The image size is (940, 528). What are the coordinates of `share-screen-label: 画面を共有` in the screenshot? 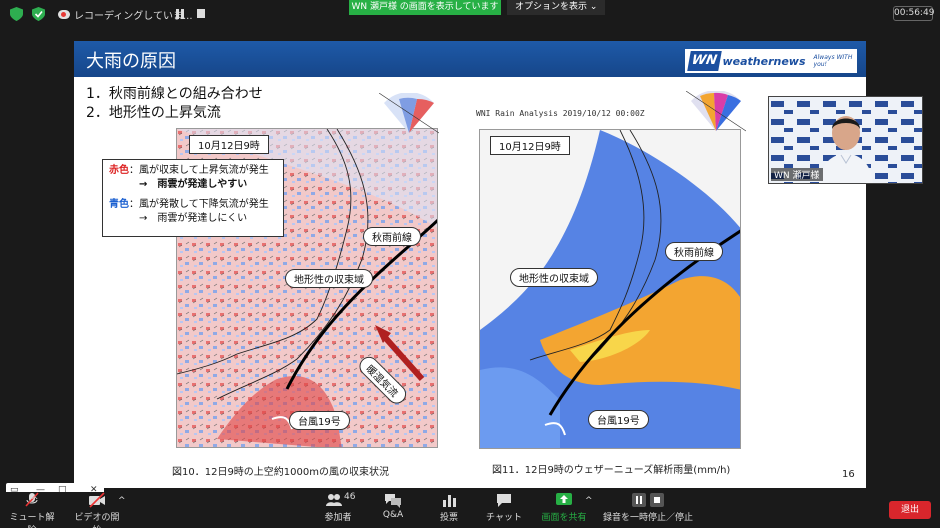 It's located at (564, 518).